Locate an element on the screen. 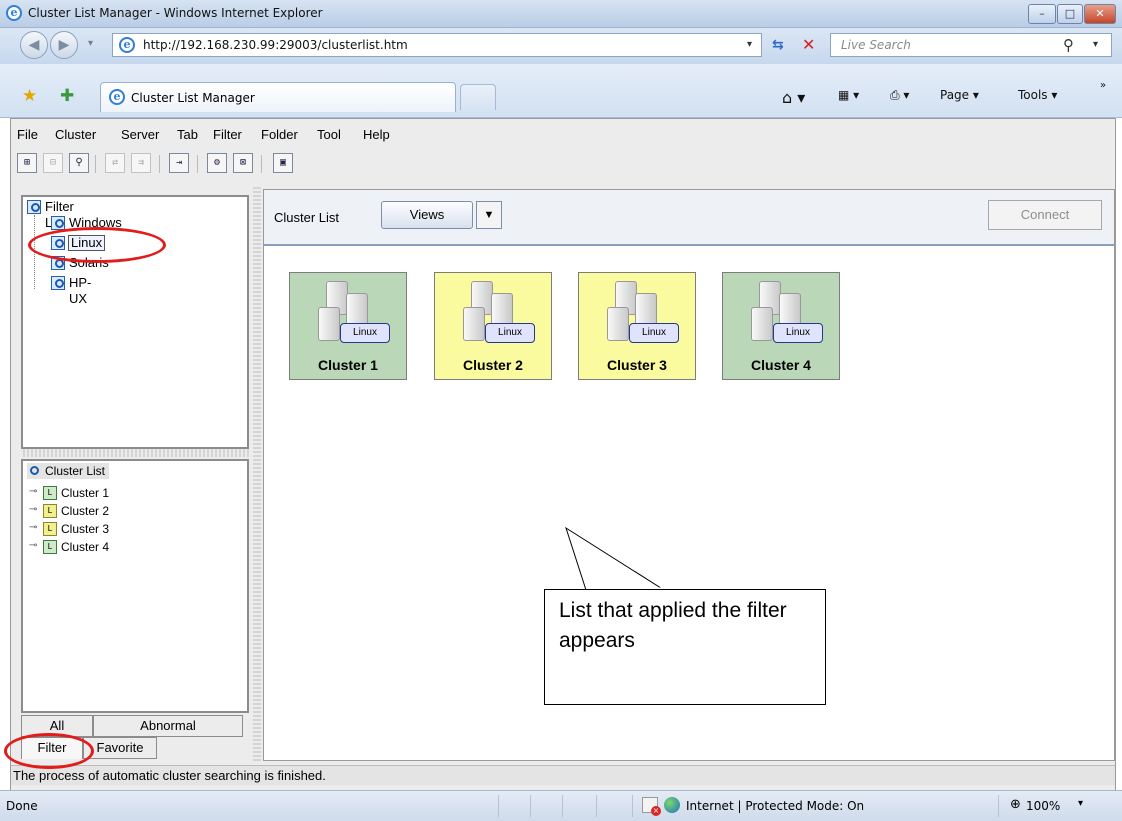  server-view-icon: ⊟ is located at coordinates (53, 163).